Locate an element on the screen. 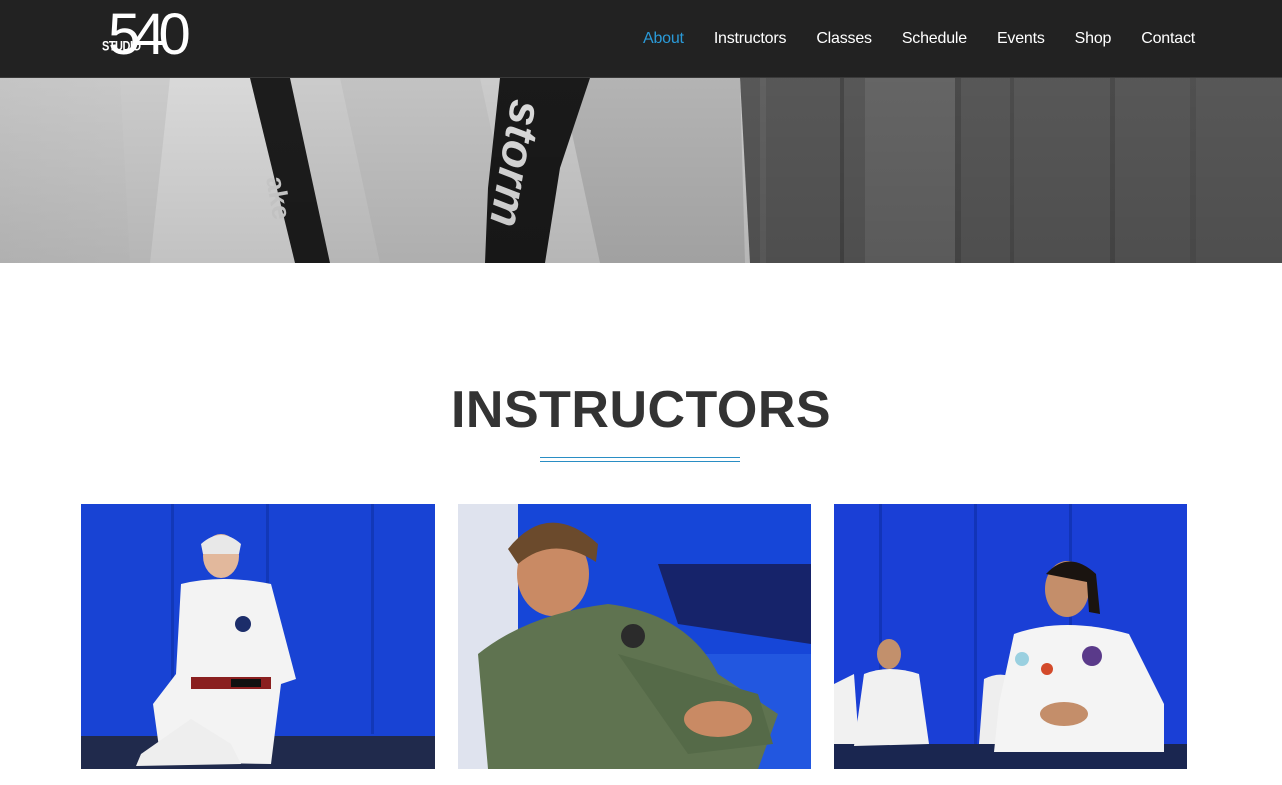 Image resolution: width=1282 pixels, height=785 pixels. title-underline is located at coordinates (640, 459).